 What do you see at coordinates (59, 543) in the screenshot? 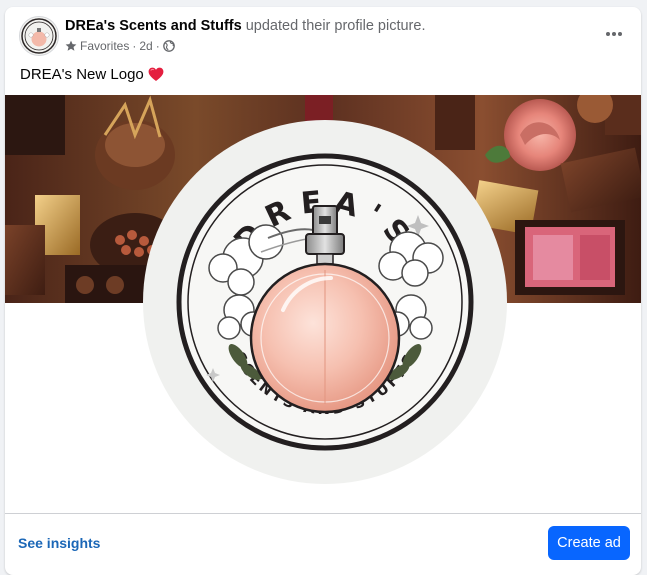
I see `see-insights-link: See insights` at bounding box center [59, 543].